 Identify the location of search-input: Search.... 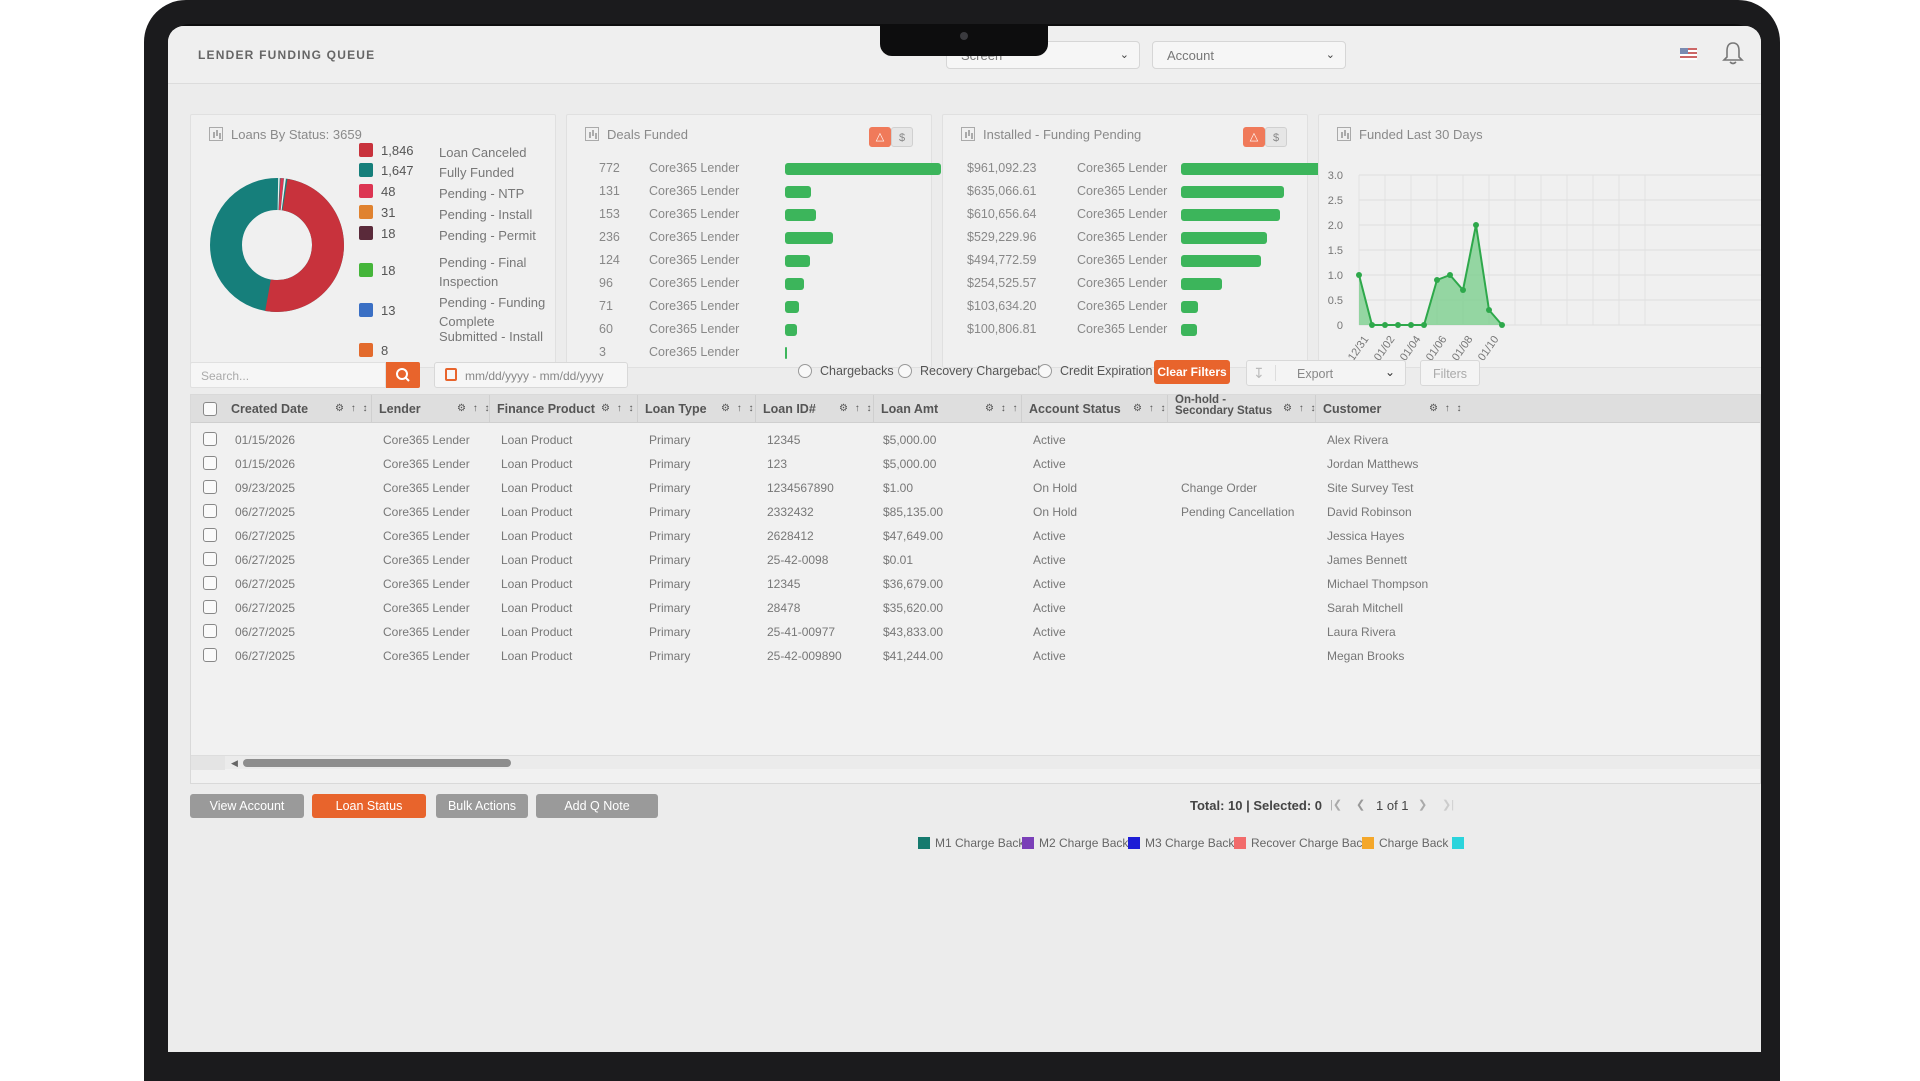
(288, 375).